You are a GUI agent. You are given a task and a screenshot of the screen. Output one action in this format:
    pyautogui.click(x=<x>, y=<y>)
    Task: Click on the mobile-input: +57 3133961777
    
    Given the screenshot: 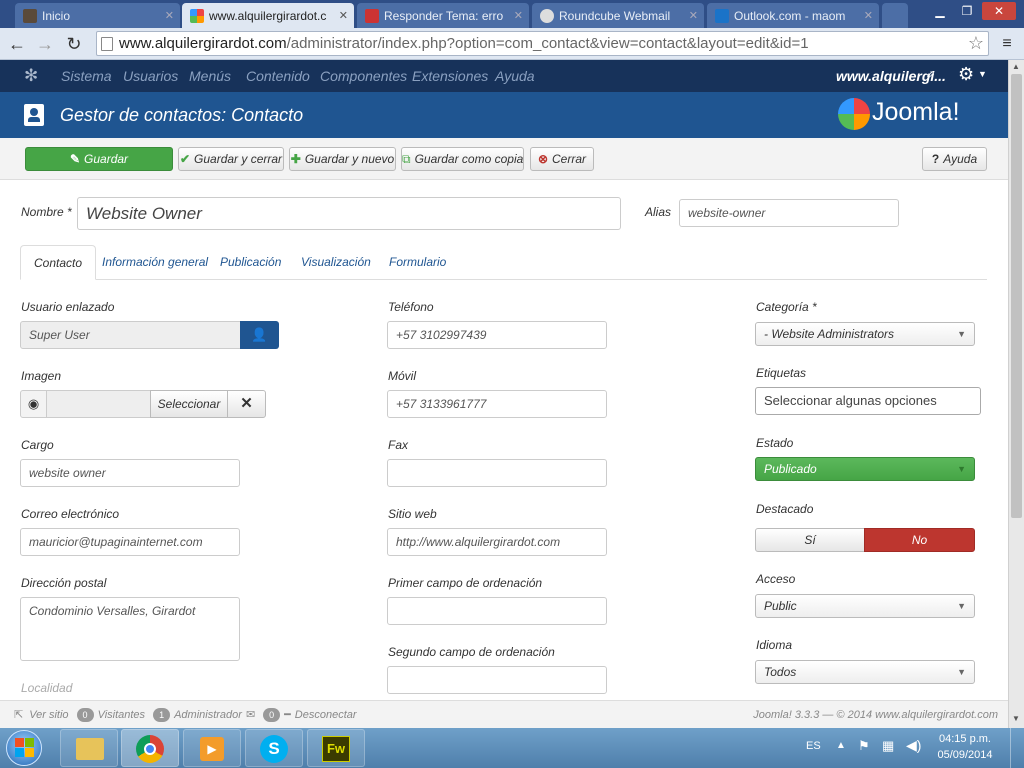 What is the action you would take?
    pyautogui.click(x=497, y=404)
    